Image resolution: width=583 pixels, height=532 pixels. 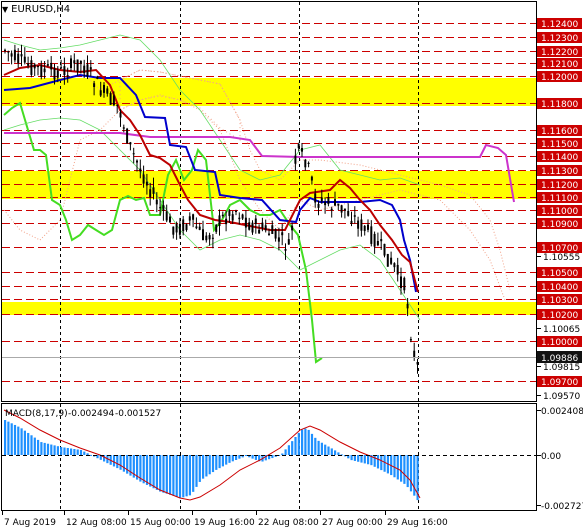 What do you see at coordinates (559, 316) in the screenshot?
I see `price-level-label: 1.10200` at bounding box center [559, 316].